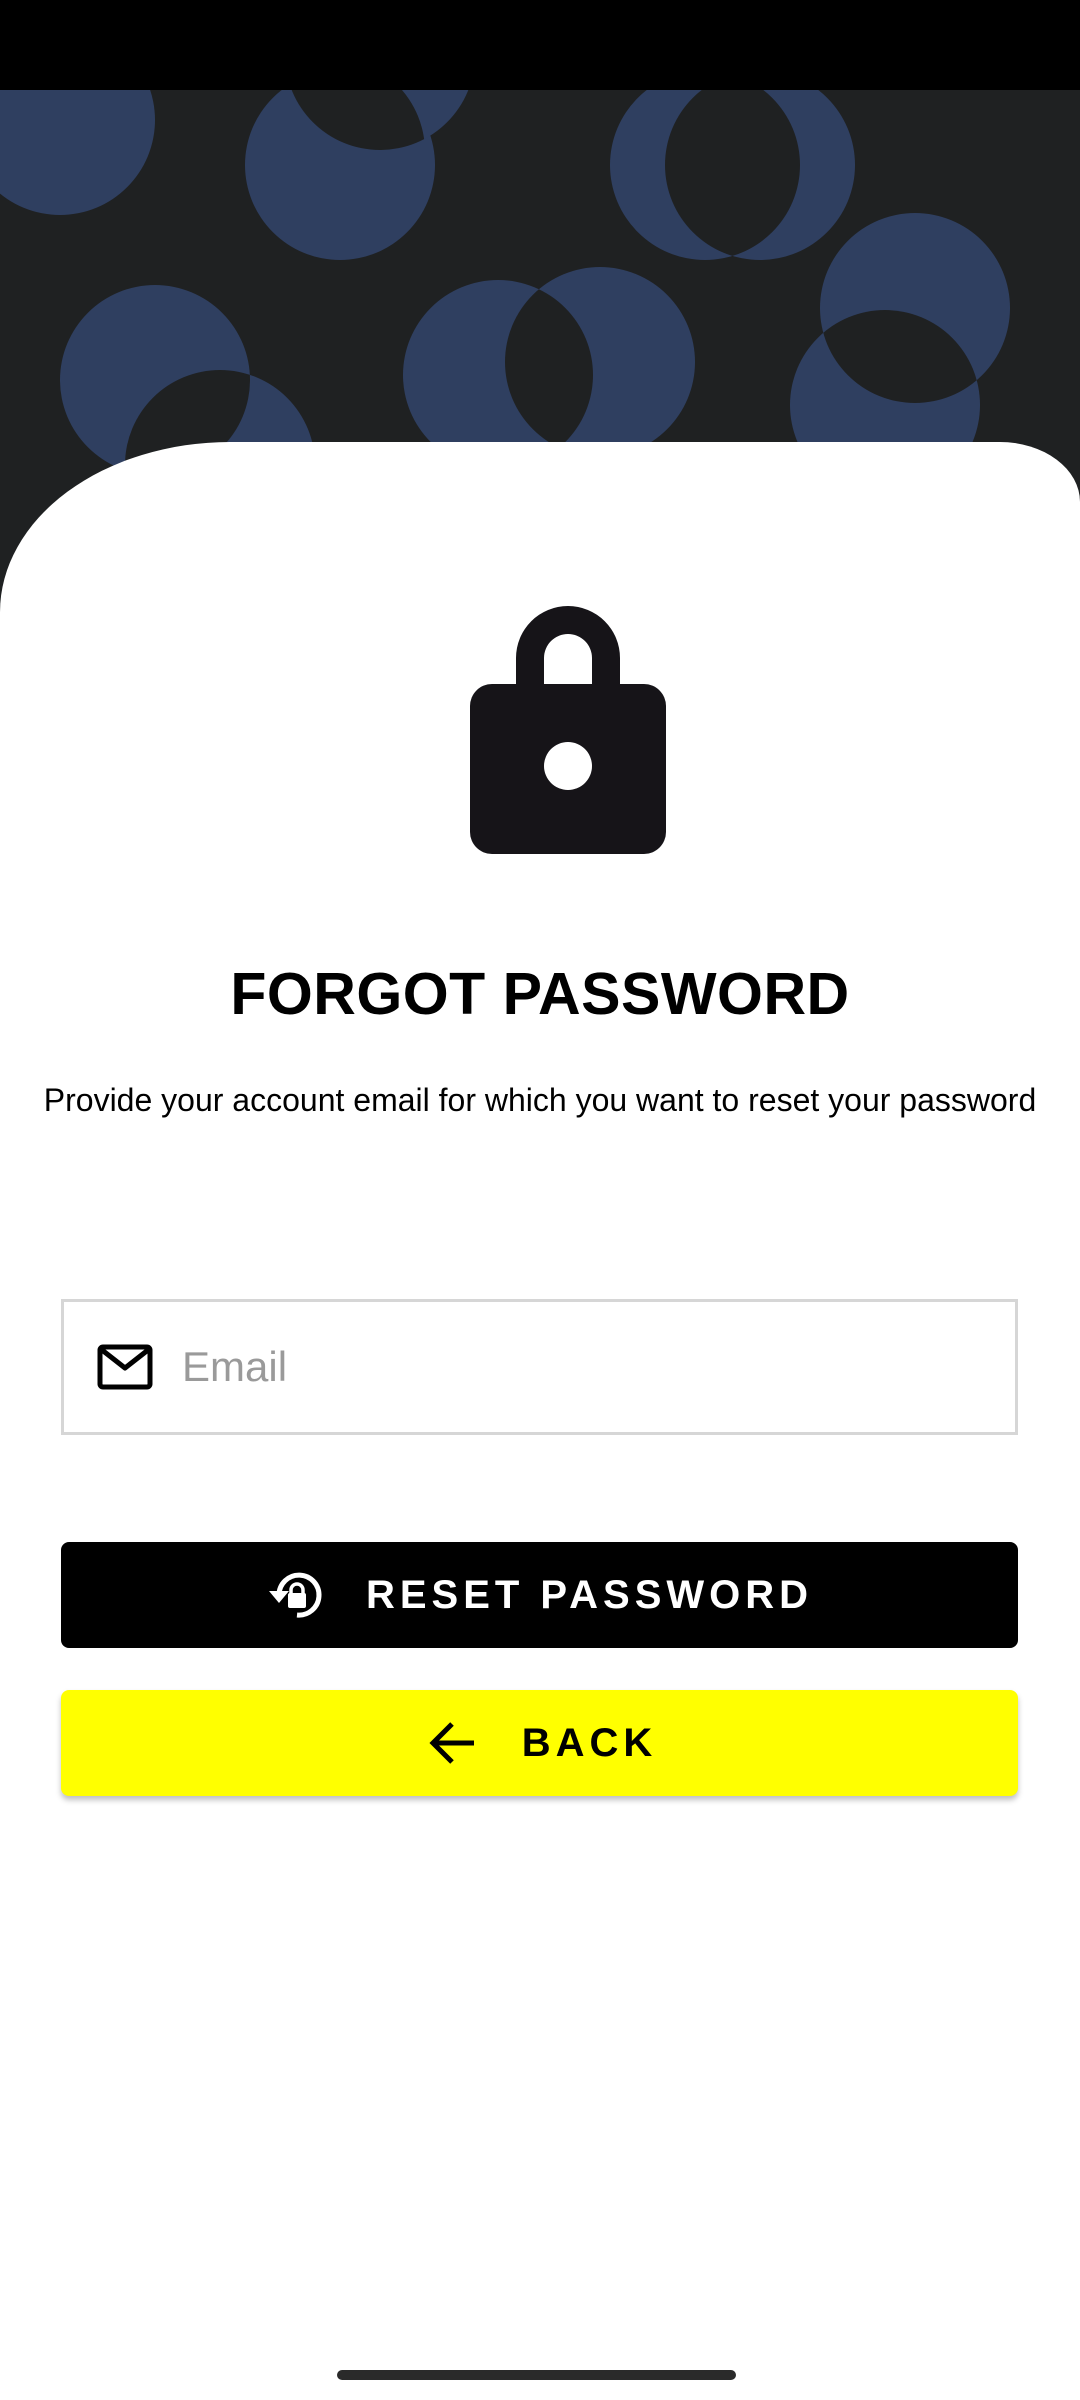  What do you see at coordinates (589, 1742) in the screenshot?
I see `back-label: BACK` at bounding box center [589, 1742].